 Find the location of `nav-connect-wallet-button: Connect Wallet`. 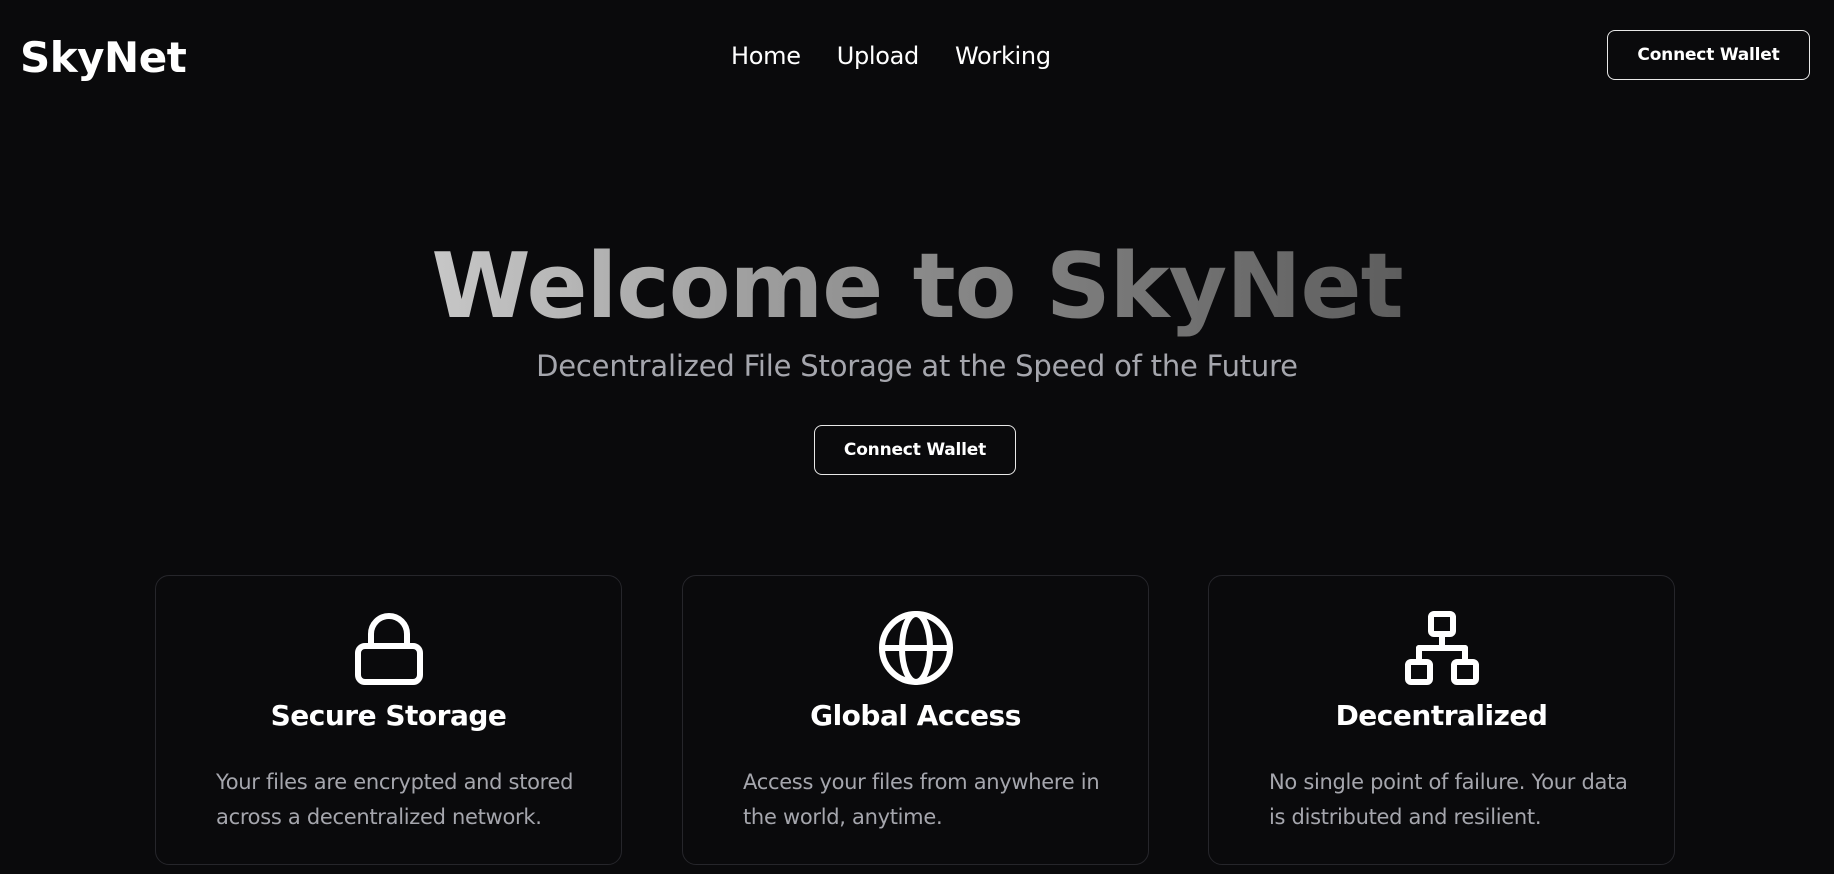

nav-connect-wallet-button: Connect Wallet is located at coordinates (1708, 55).